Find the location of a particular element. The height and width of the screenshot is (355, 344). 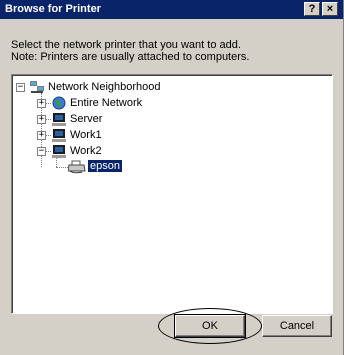

tree-item-epson: epson is located at coordinates (168, 167).